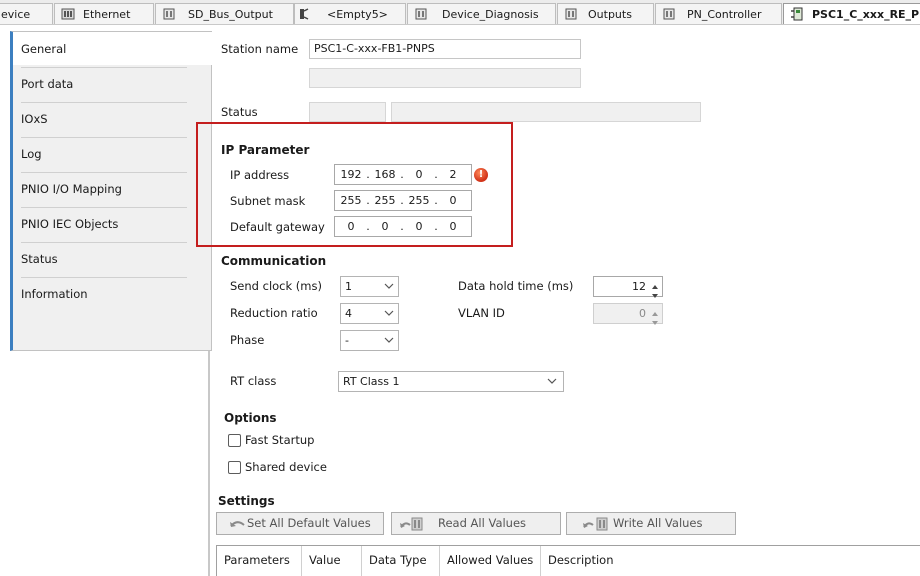  Describe the element at coordinates (546, 112) in the screenshot. I see `status-text-field` at that location.